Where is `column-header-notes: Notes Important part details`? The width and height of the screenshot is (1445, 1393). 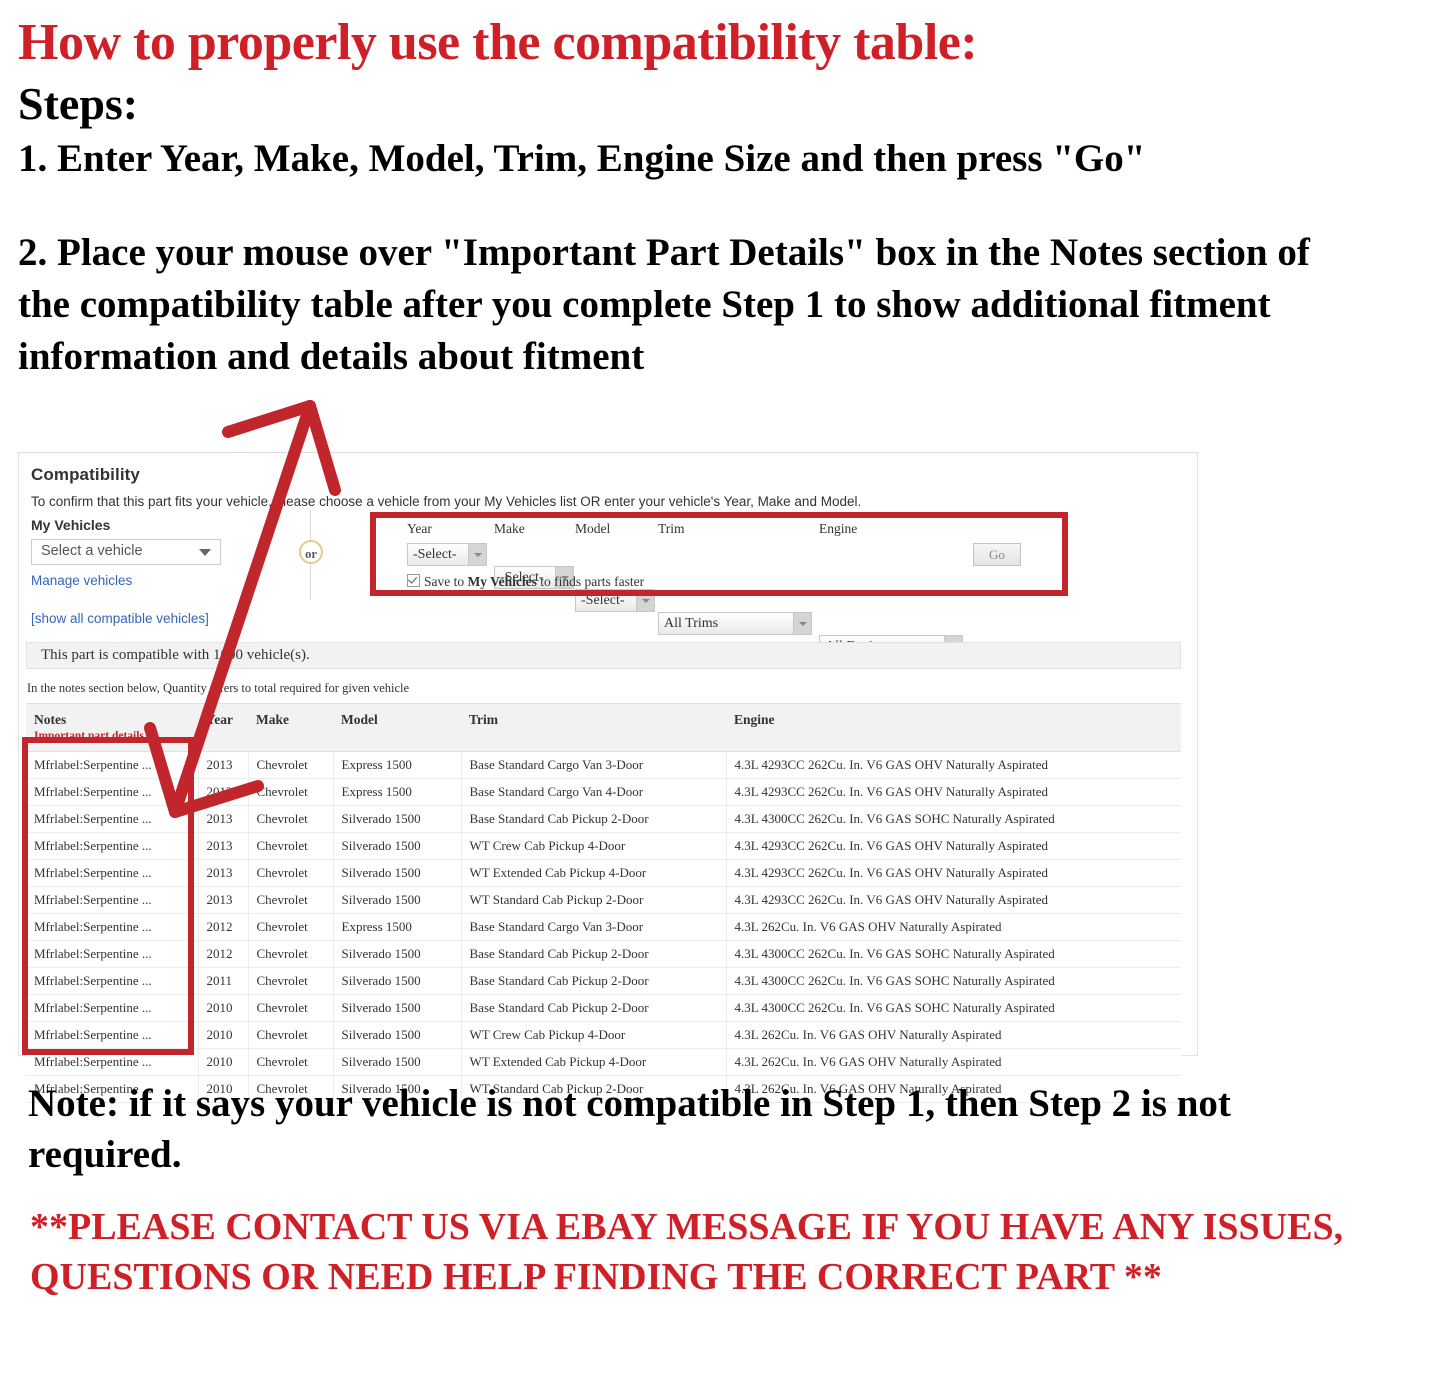 column-header-notes: Notes Important part details is located at coordinates (112, 727).